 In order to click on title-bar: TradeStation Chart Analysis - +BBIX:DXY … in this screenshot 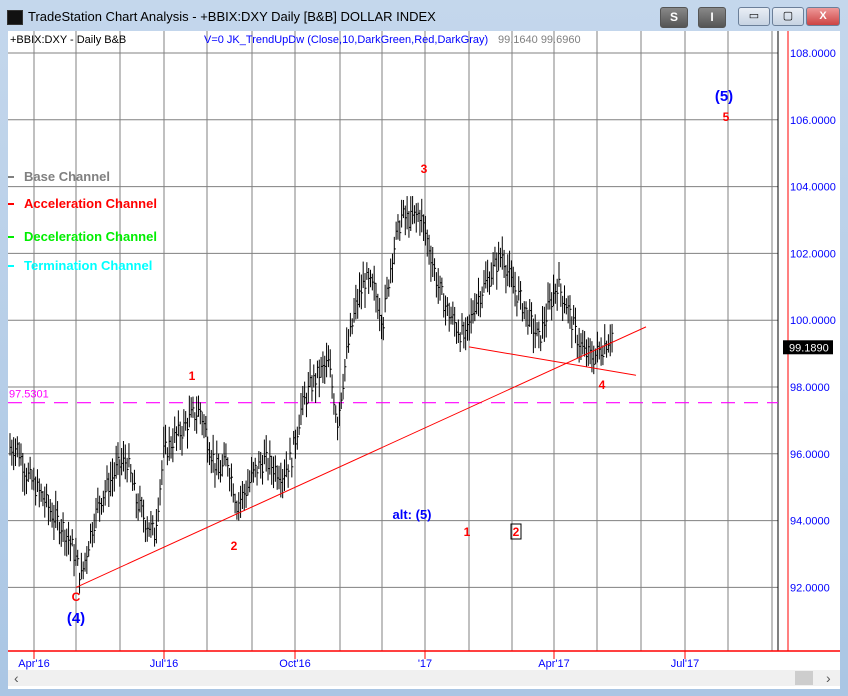, I will do `click(424, 16)`.